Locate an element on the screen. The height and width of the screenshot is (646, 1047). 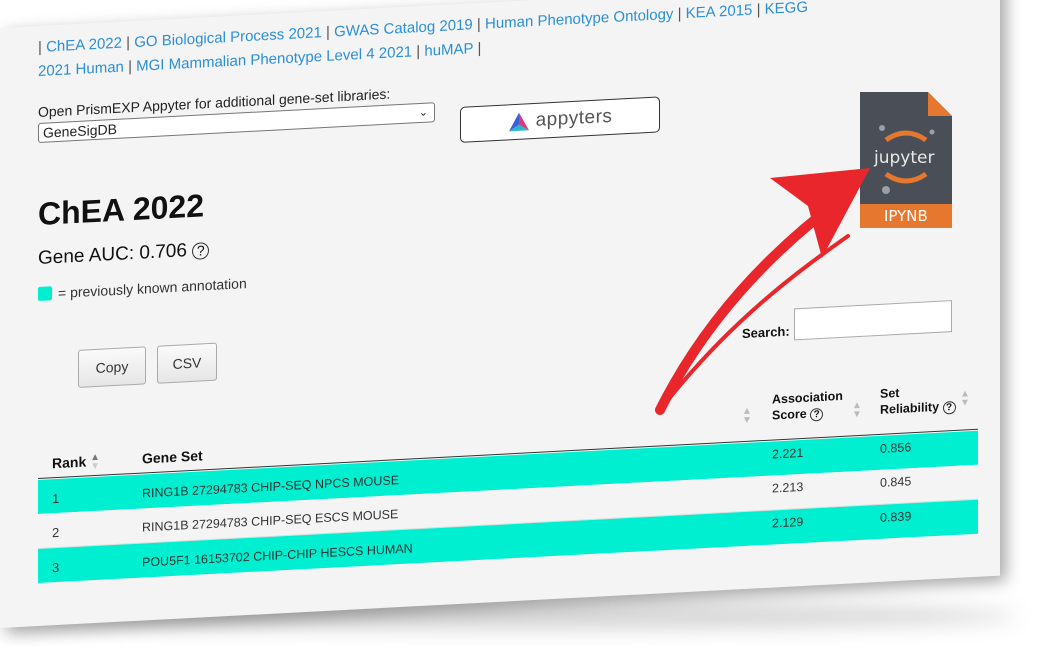
column-header-set-reliability: Set Reliability ? is located at coordinates (918, 400).